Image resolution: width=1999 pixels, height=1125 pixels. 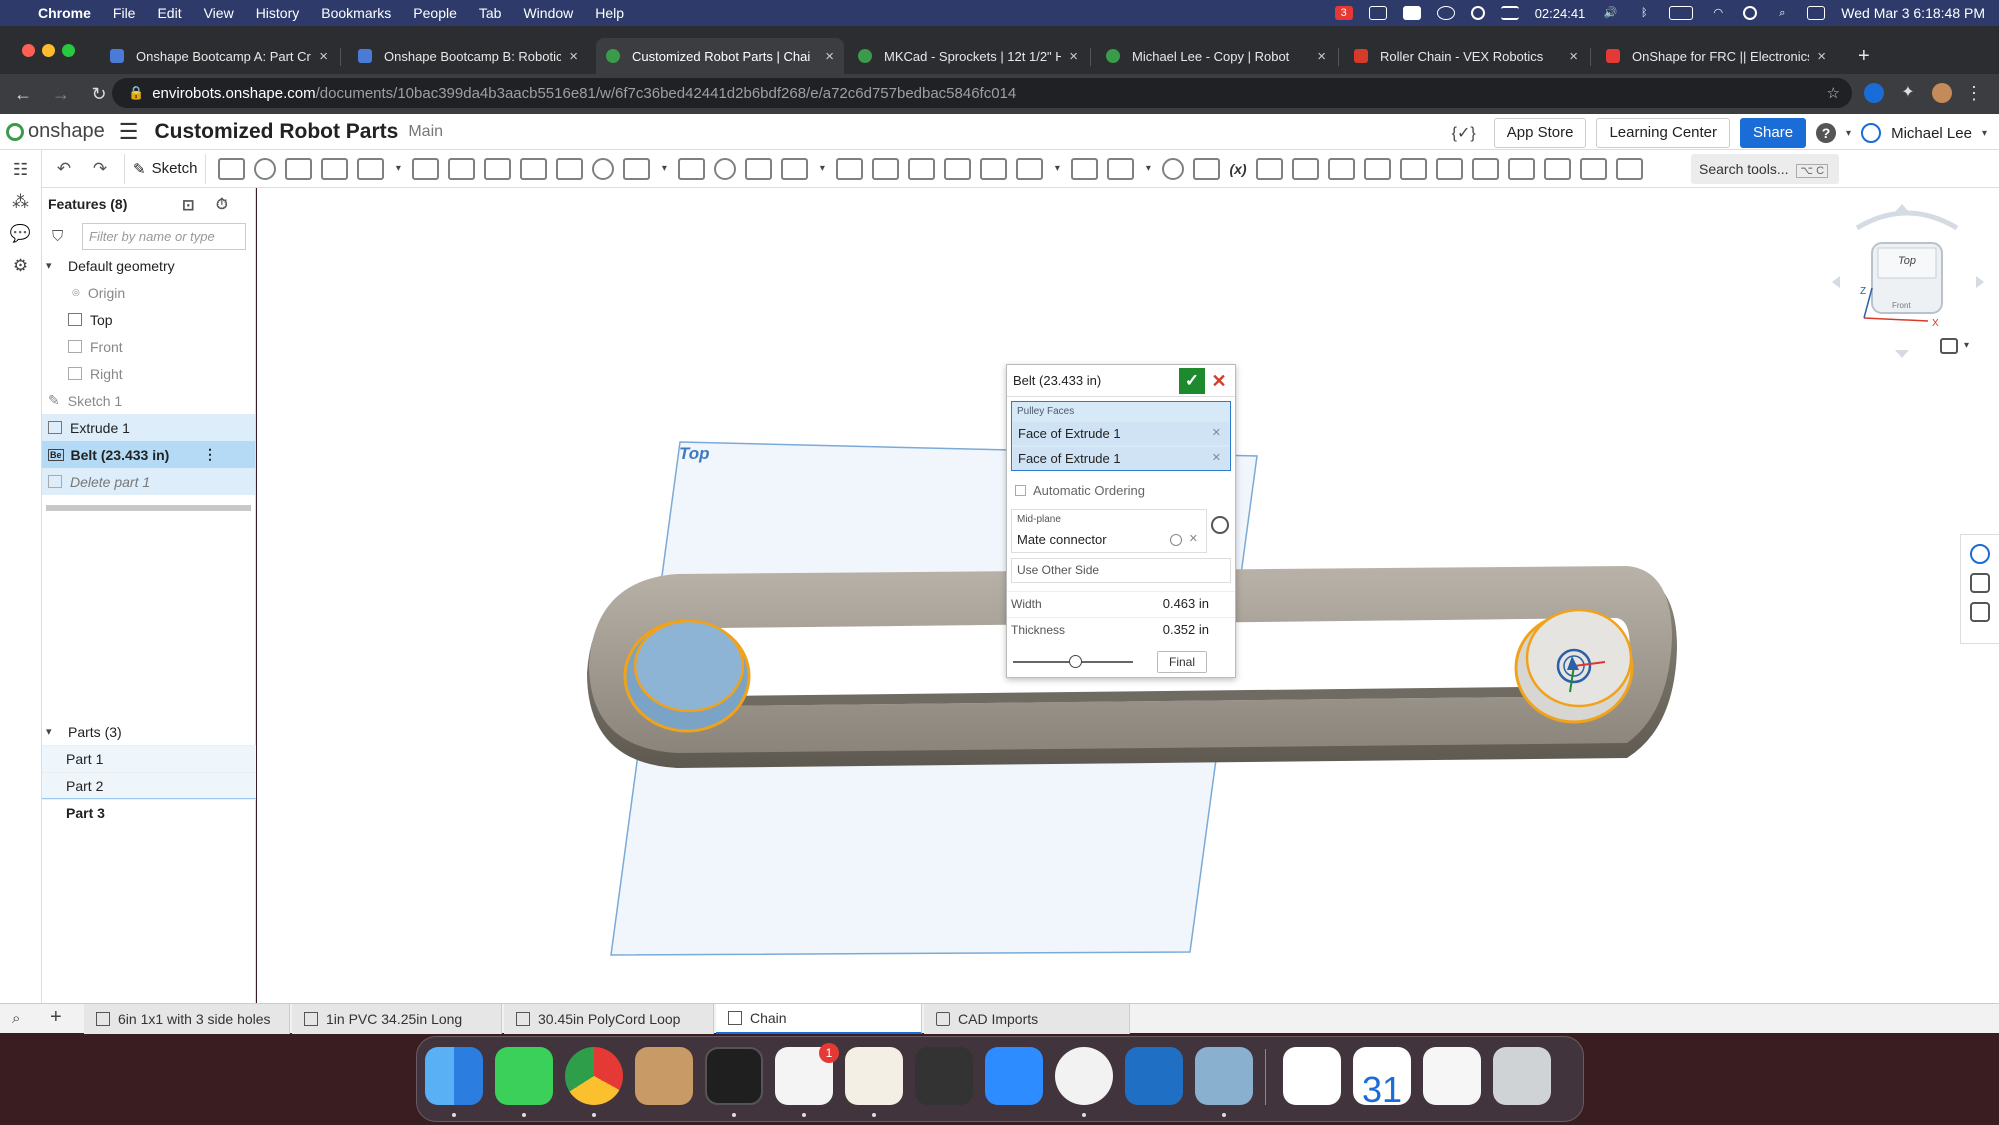 What do you see at coordinates (1782, 13) in the screenshot?
I see `spotlight-icon: ⌕` at bounding box center [1782, 13].